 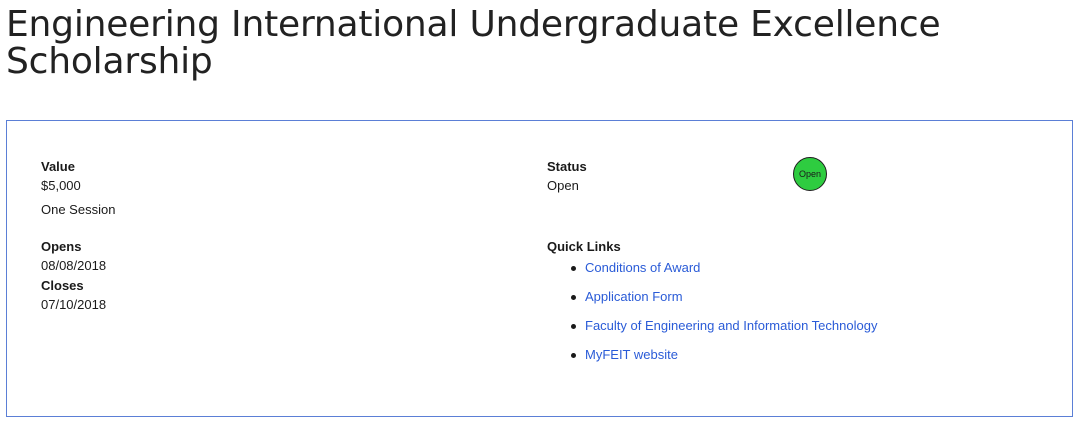 What do you see at coordinates (584, 246) in the screenshot?
I see `quick-links-label: Quick Links` at bounding box center [584, 246].